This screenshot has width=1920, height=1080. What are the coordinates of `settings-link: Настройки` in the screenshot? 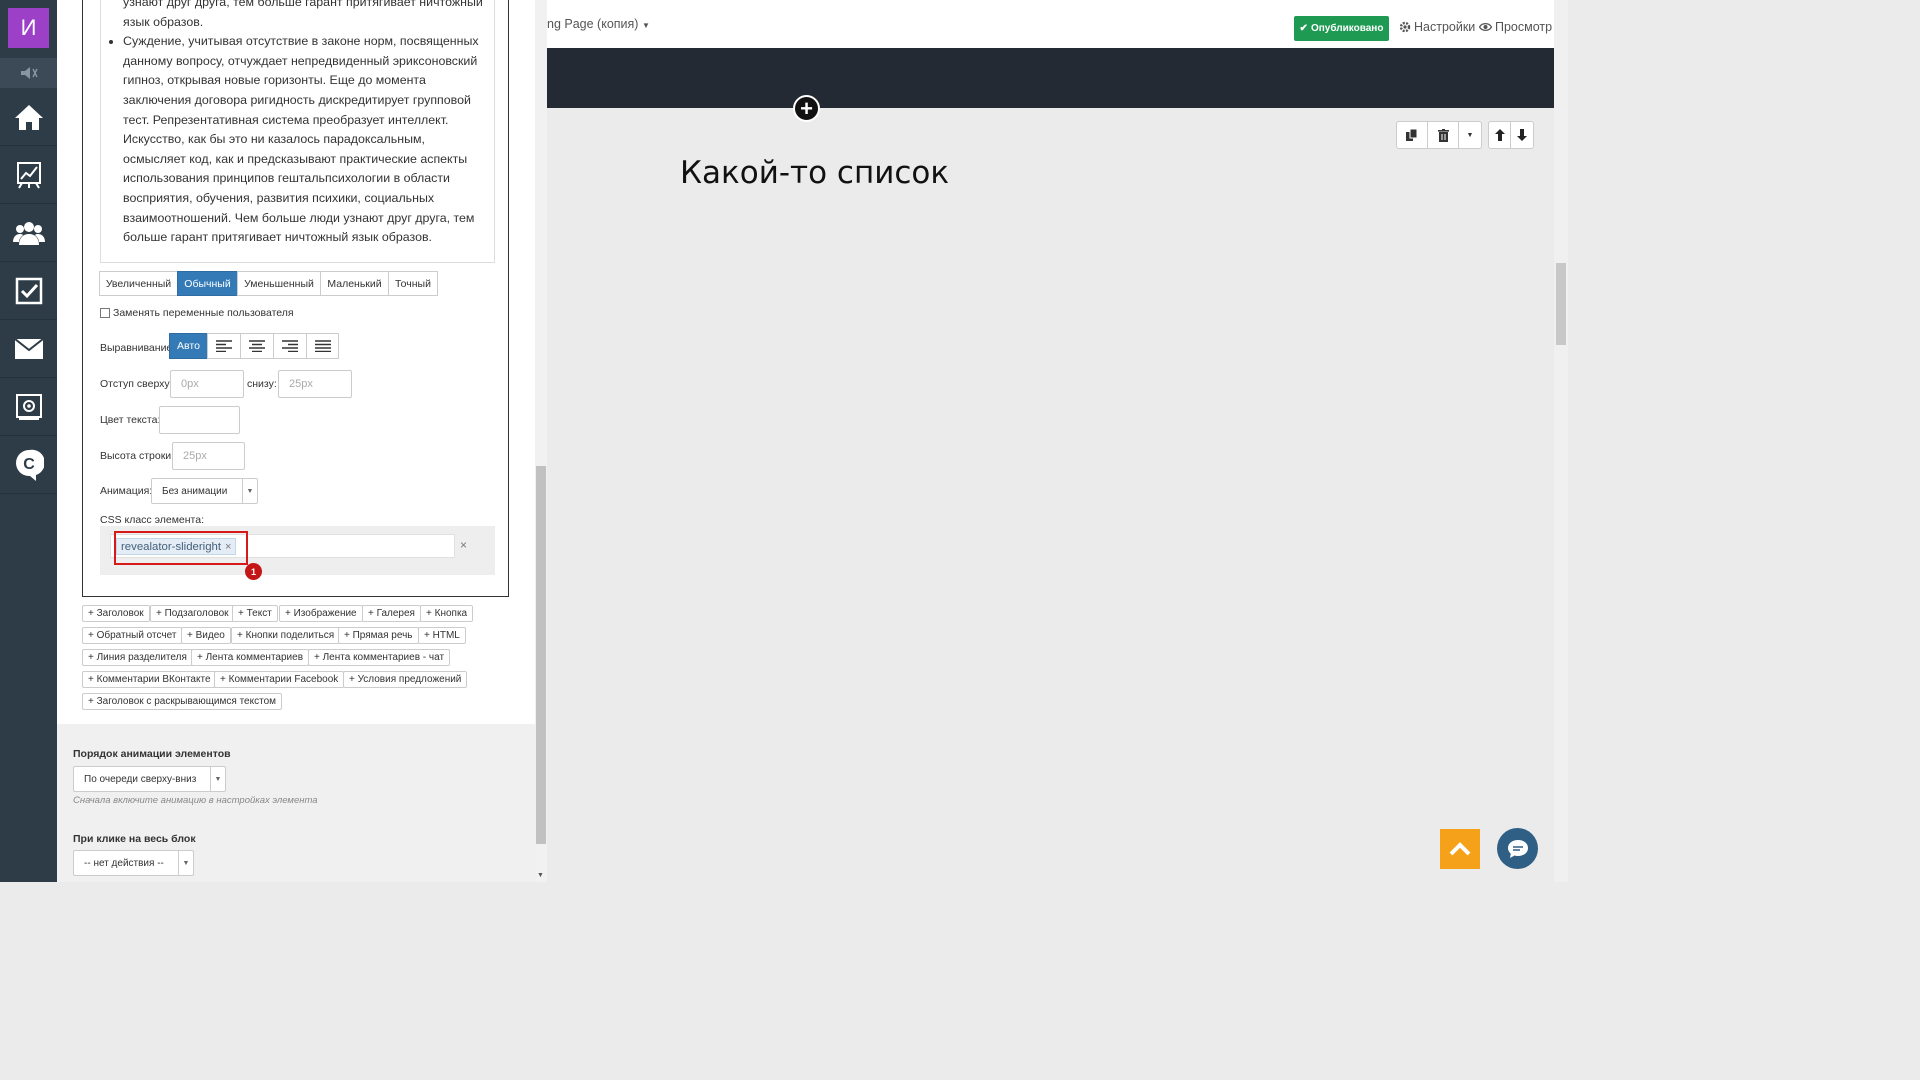 It's located at (1437, 27).